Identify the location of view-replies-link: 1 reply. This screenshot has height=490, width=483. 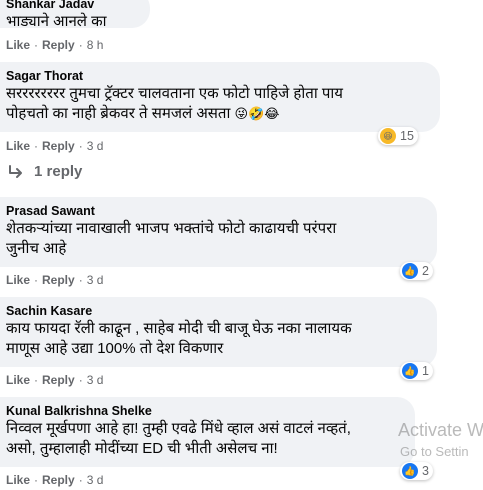
(45, 171).